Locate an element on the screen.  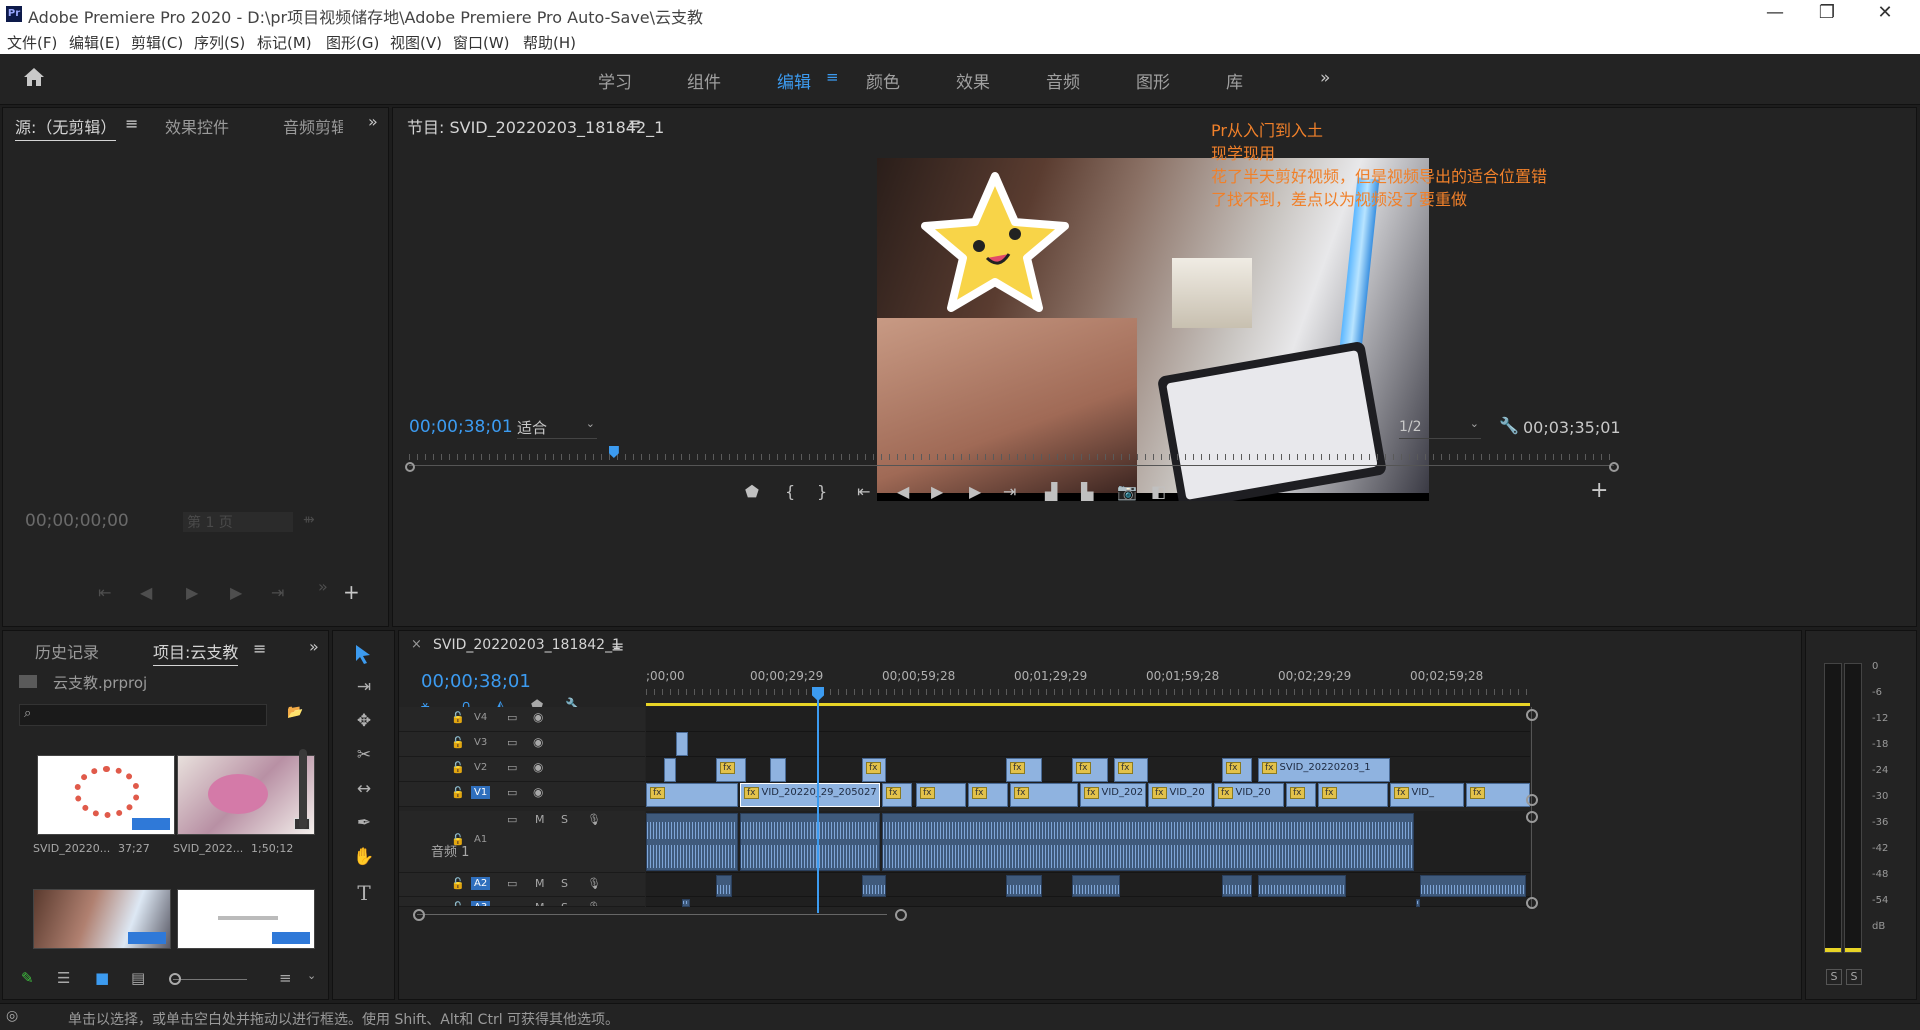
play-icon: ▶ is located at coordinates (937, 491).